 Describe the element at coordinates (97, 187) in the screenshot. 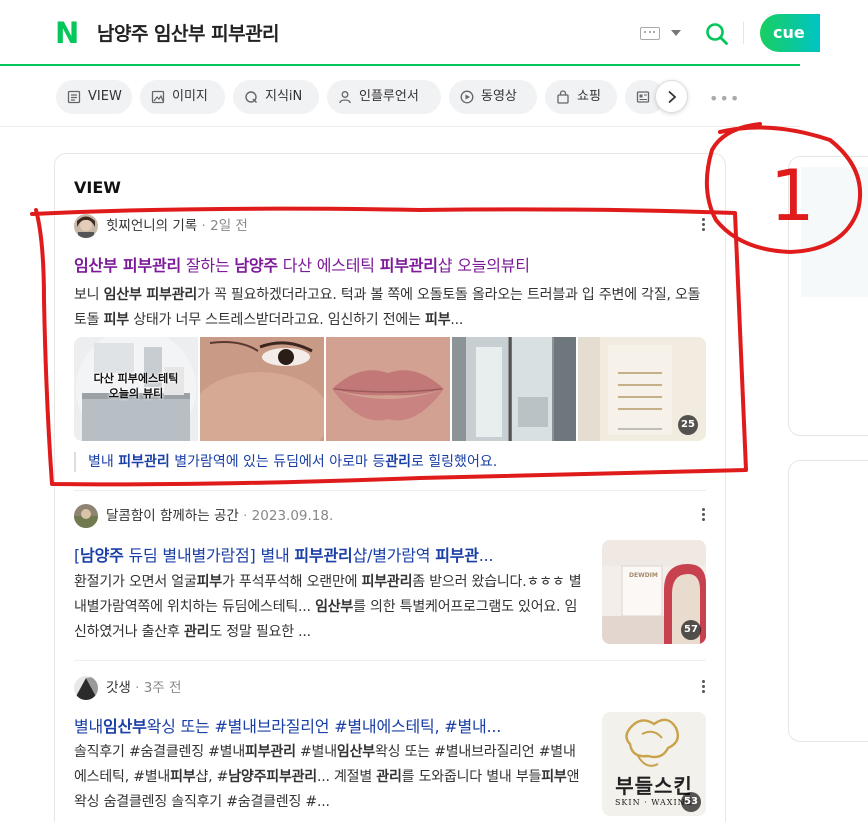

I see `section-title: VIEW` at that location.